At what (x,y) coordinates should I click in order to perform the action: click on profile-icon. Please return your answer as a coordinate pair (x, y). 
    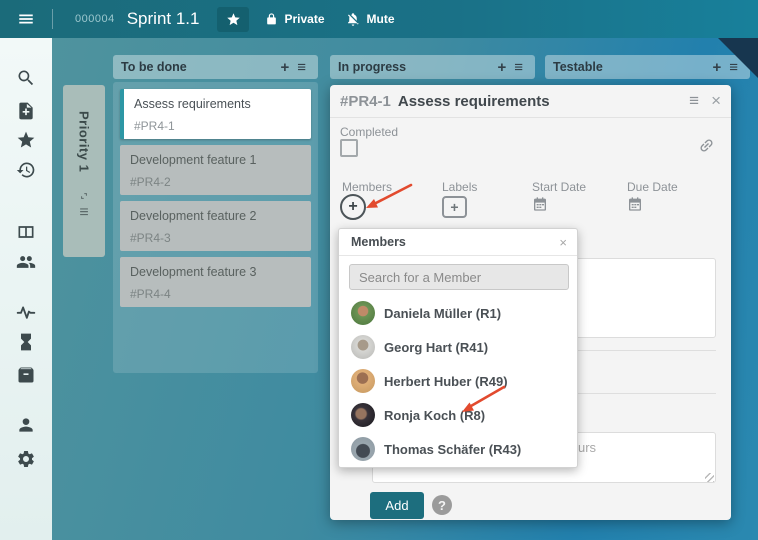
    Looking at the image, I should click on (26, 425).